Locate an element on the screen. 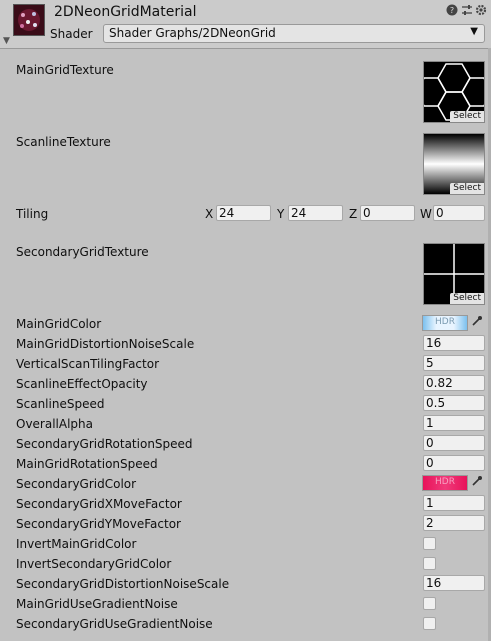 Image resolution: width=491 pixels, height=641 pixels. main-grid-texture-label: MainGridTexture is located at coordinates (65, 70).